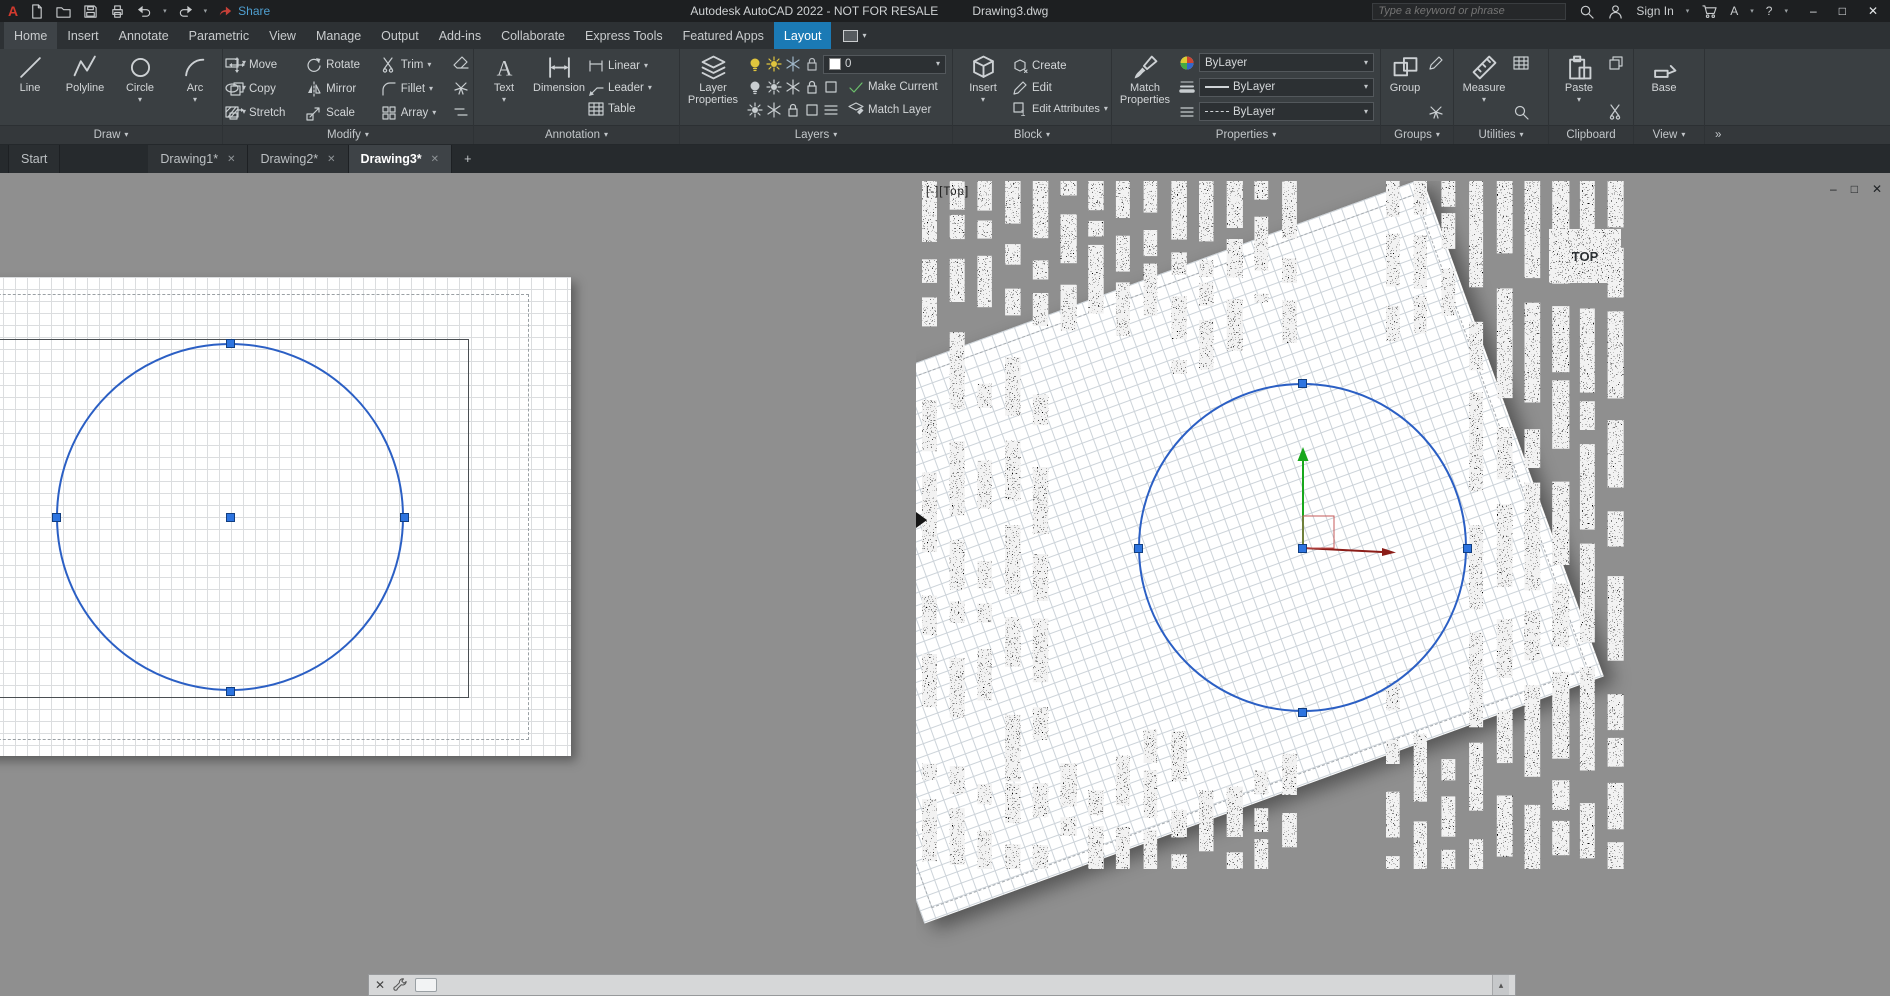 The image size is (1890, 996). I want to click on help-chevron-icon: ▾, so click(1786, 11).